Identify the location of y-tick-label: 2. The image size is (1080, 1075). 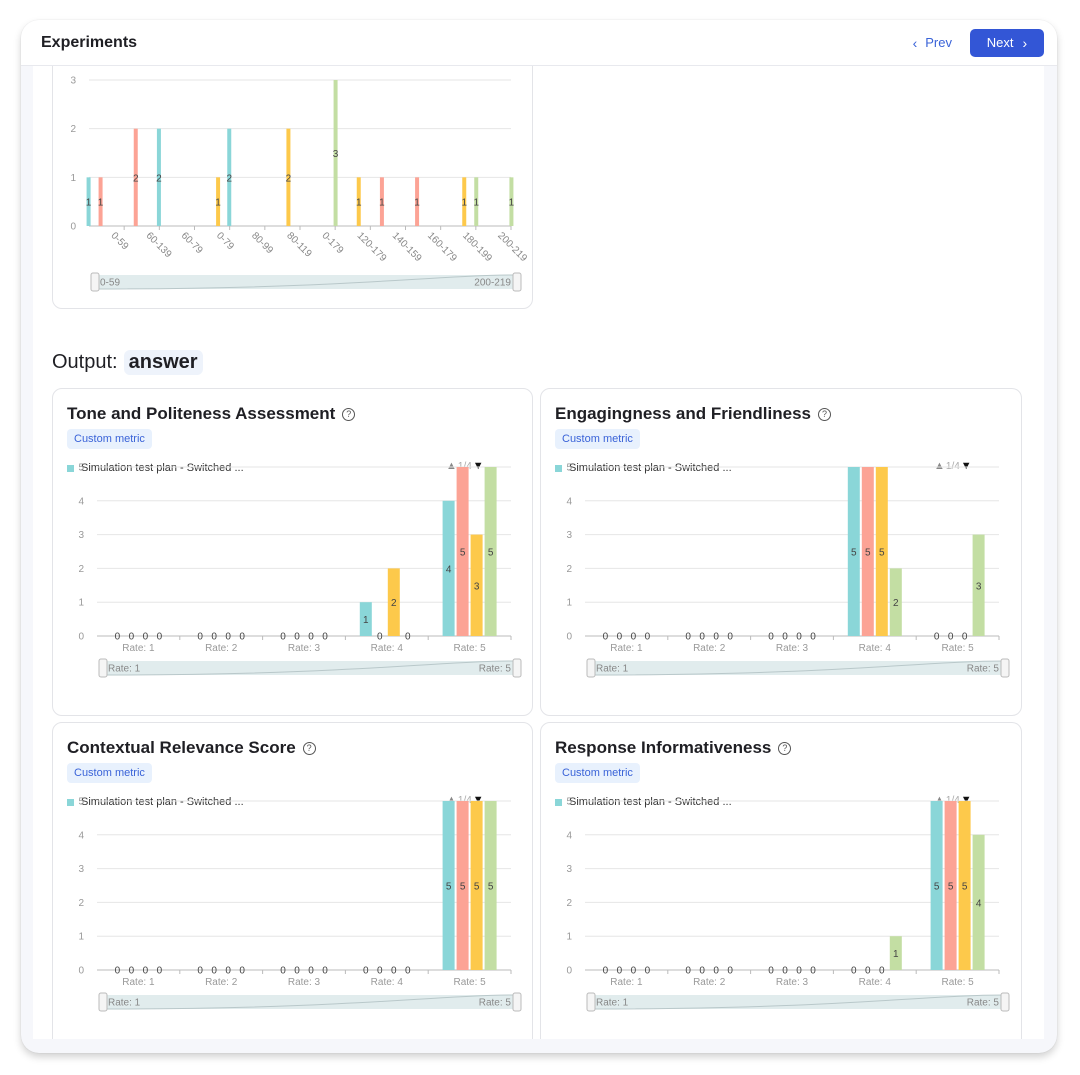
(73, 129).